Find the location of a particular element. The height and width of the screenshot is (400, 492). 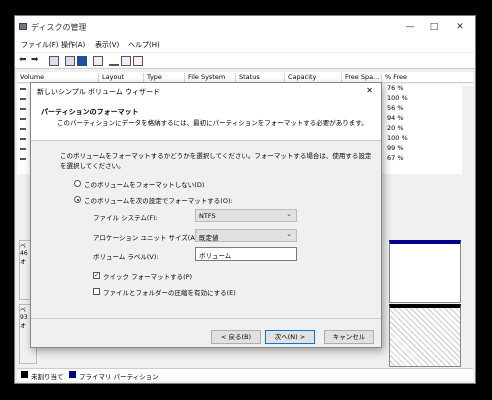

minimize-button: — is located at coordinates (410, 27).